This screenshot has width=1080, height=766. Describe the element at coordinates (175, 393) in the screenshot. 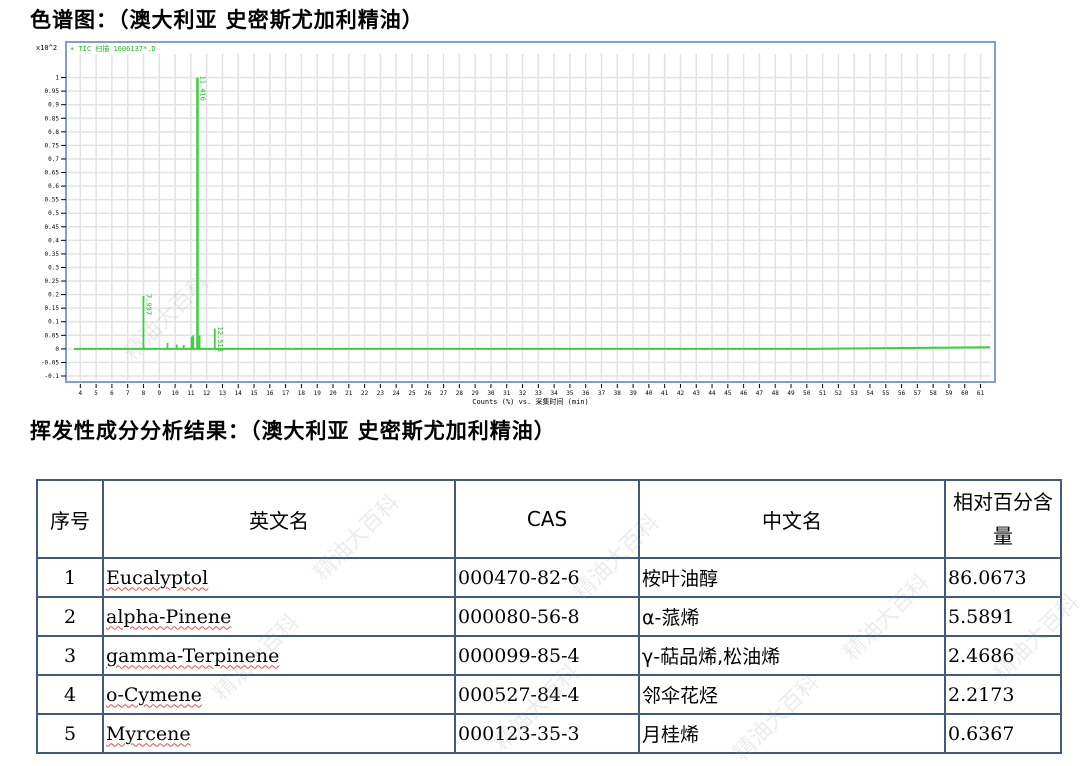

I see `x-tick-label: 10` at that location.